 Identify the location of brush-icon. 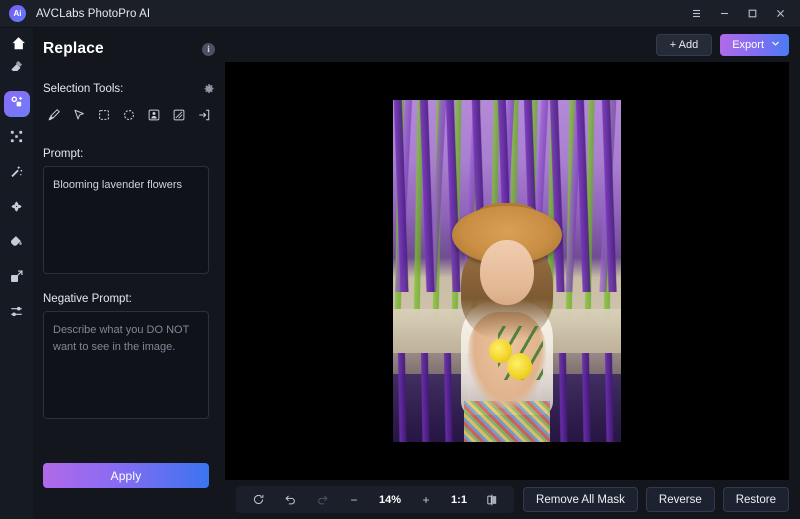
(54, 117).